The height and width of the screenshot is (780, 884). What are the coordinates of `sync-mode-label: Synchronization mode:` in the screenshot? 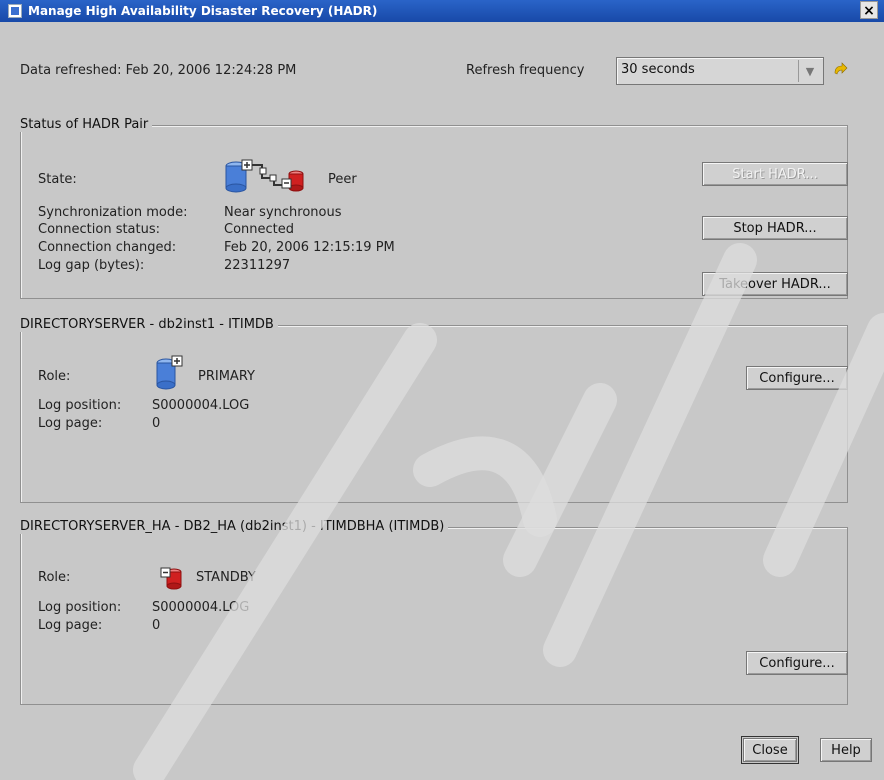 It's located at (113, 212).